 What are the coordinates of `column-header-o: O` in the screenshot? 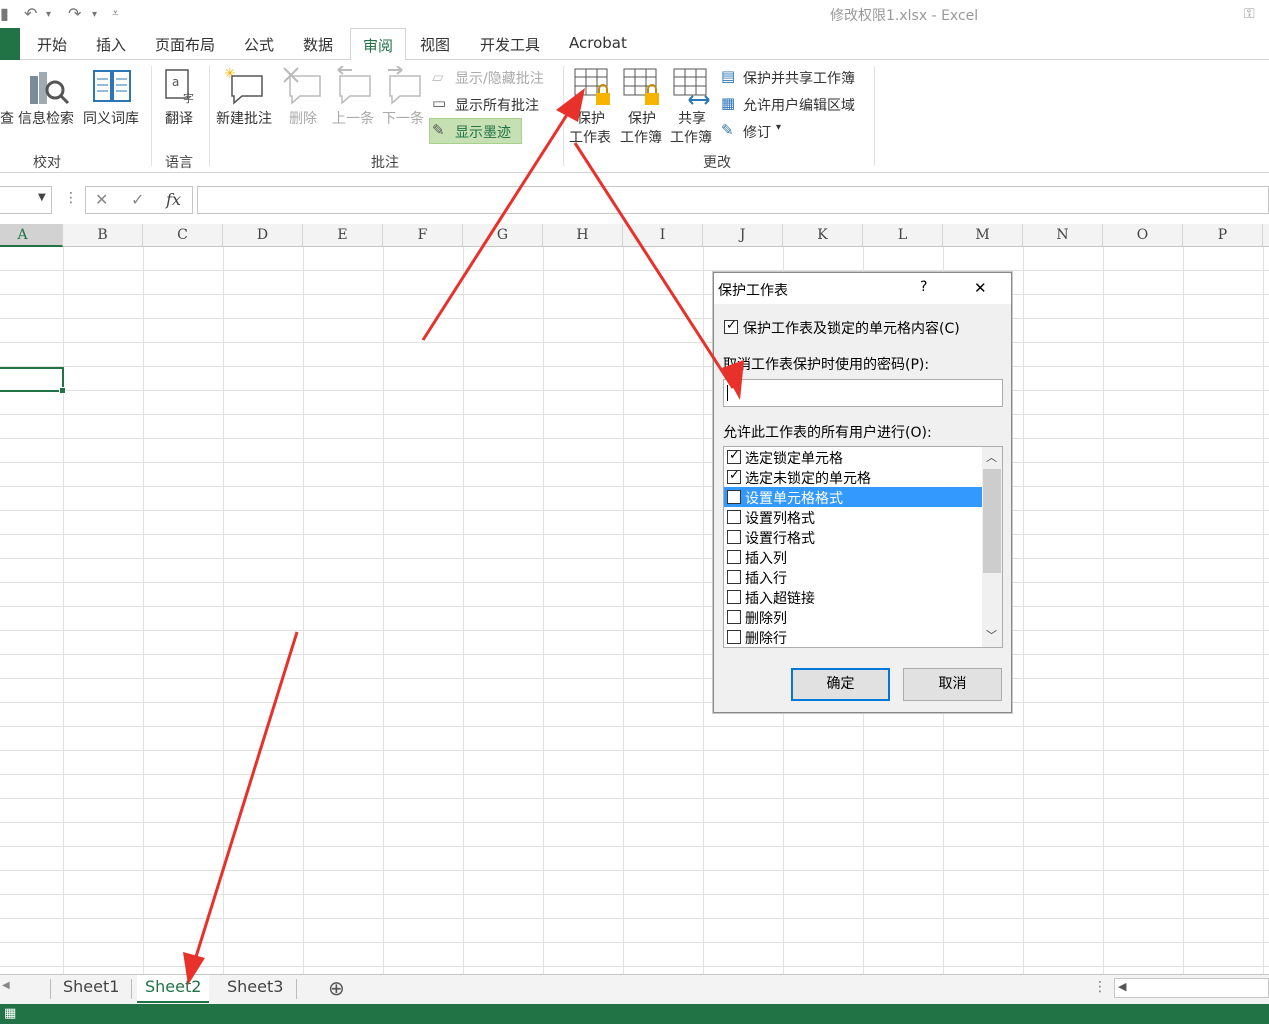 It's located at (1143, 235).